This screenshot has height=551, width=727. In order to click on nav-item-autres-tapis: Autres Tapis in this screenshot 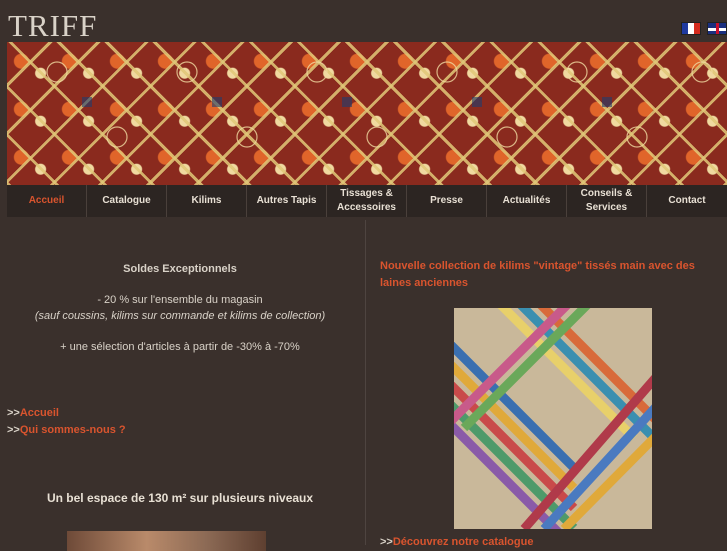, I will do `click(287, 201)`.